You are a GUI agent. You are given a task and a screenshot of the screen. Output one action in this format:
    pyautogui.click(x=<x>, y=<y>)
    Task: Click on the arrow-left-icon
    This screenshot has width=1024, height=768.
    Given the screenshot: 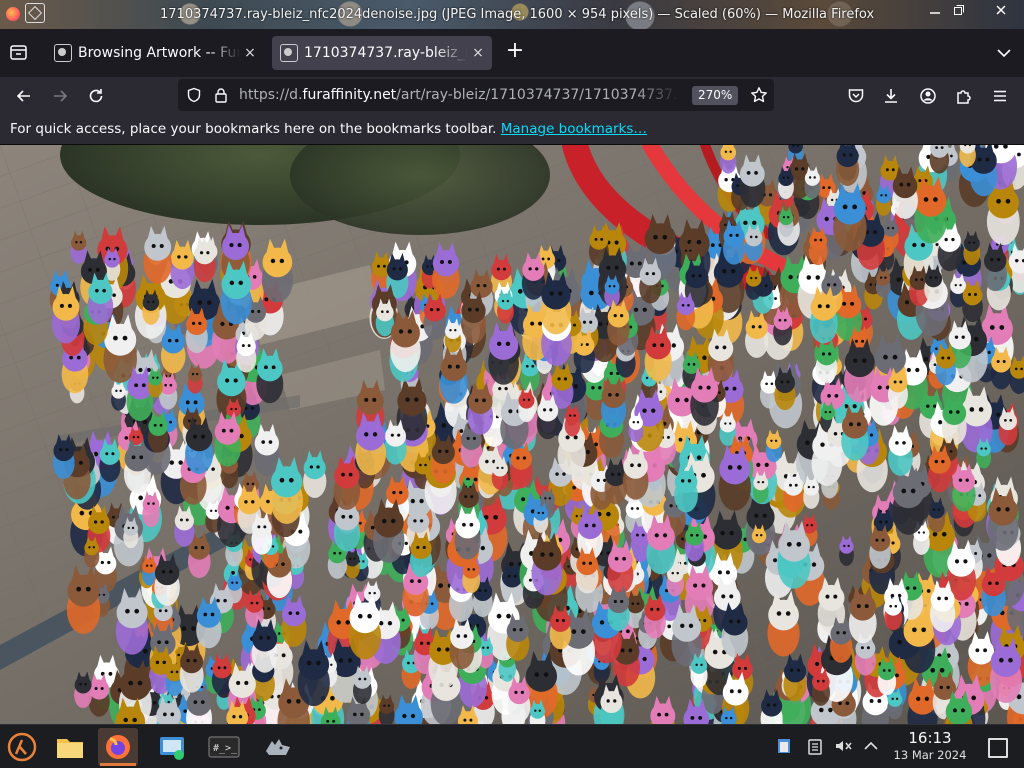 What is the action you would take?
    pyautogui.click(x=23, y=96)
    